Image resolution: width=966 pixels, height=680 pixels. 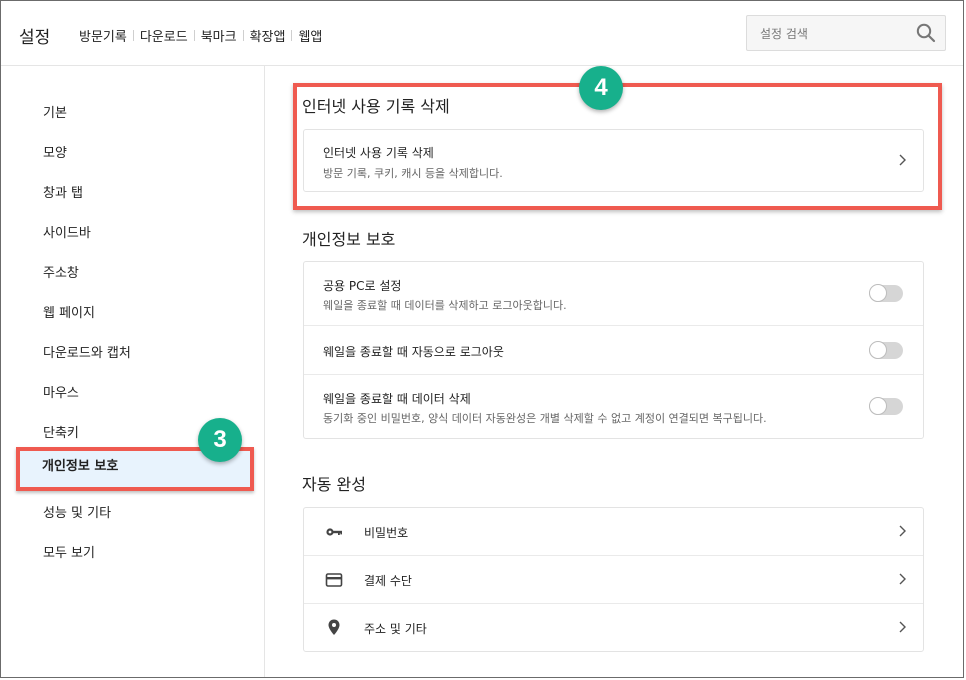 What do you see at coordinates (834, 34) in the screenshot?
I see `search-input` at bounding box center [834, 34].